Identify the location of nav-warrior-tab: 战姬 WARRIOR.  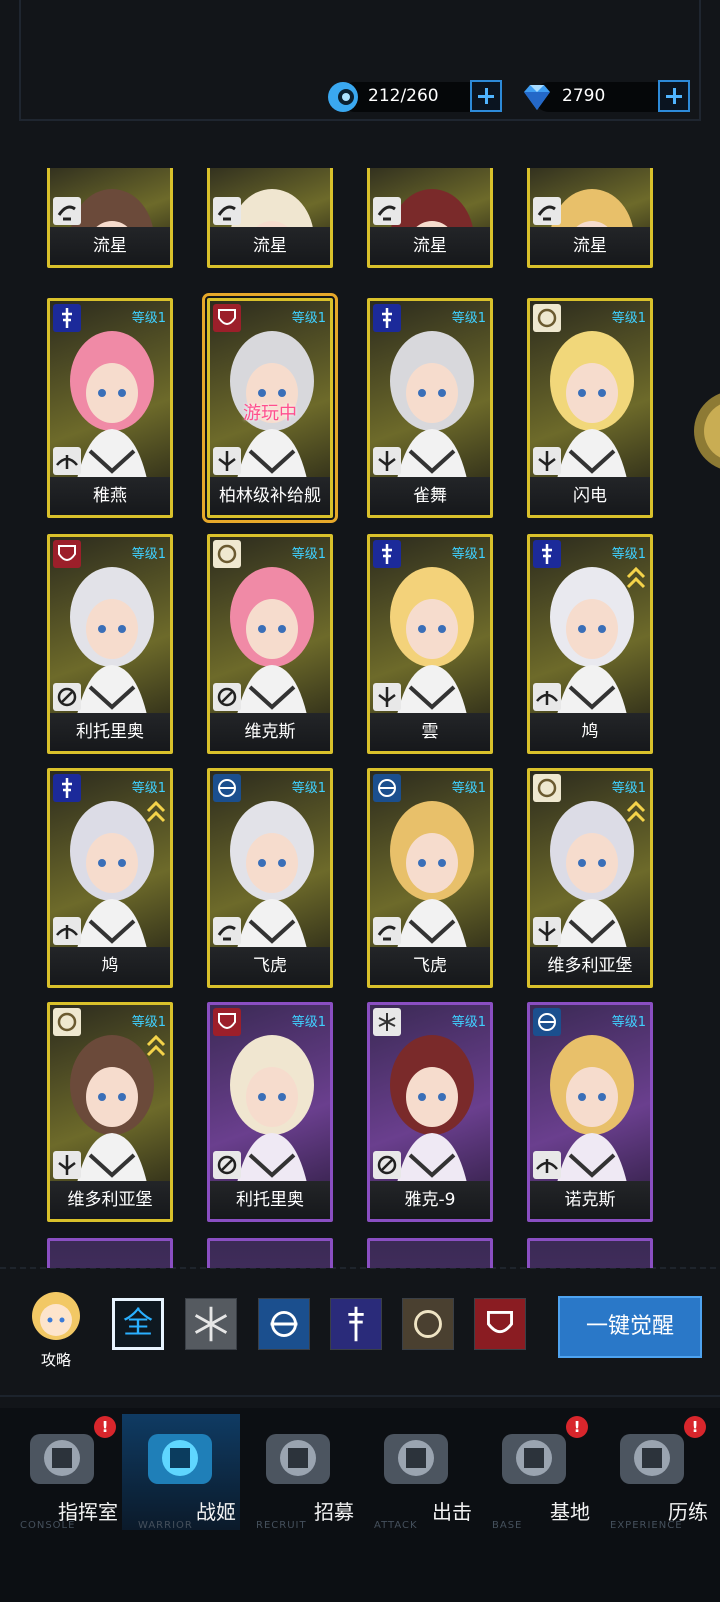
(181, 1472).